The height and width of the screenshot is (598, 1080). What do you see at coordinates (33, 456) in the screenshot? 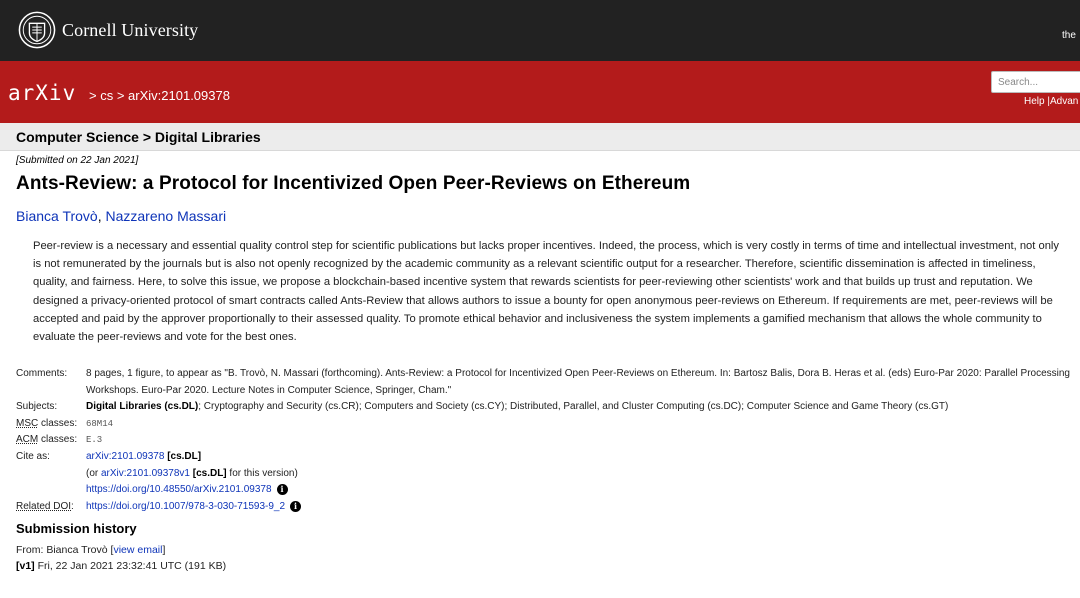
I see `cite-label: Cite as:` at bounding box center [33, 456].